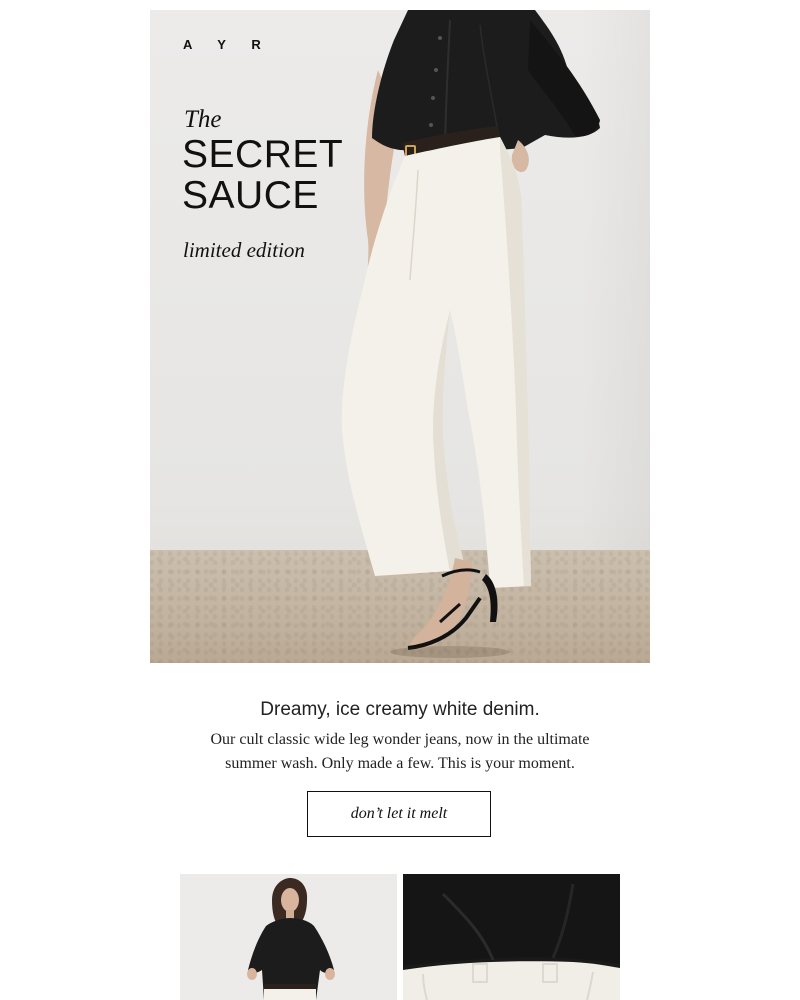 This screenshot has width=800, height=1000. What do you see at coordinates (227, 44) in the screenshot?
I see `brand-logo: A Y R` at bounding box center [227, 44].